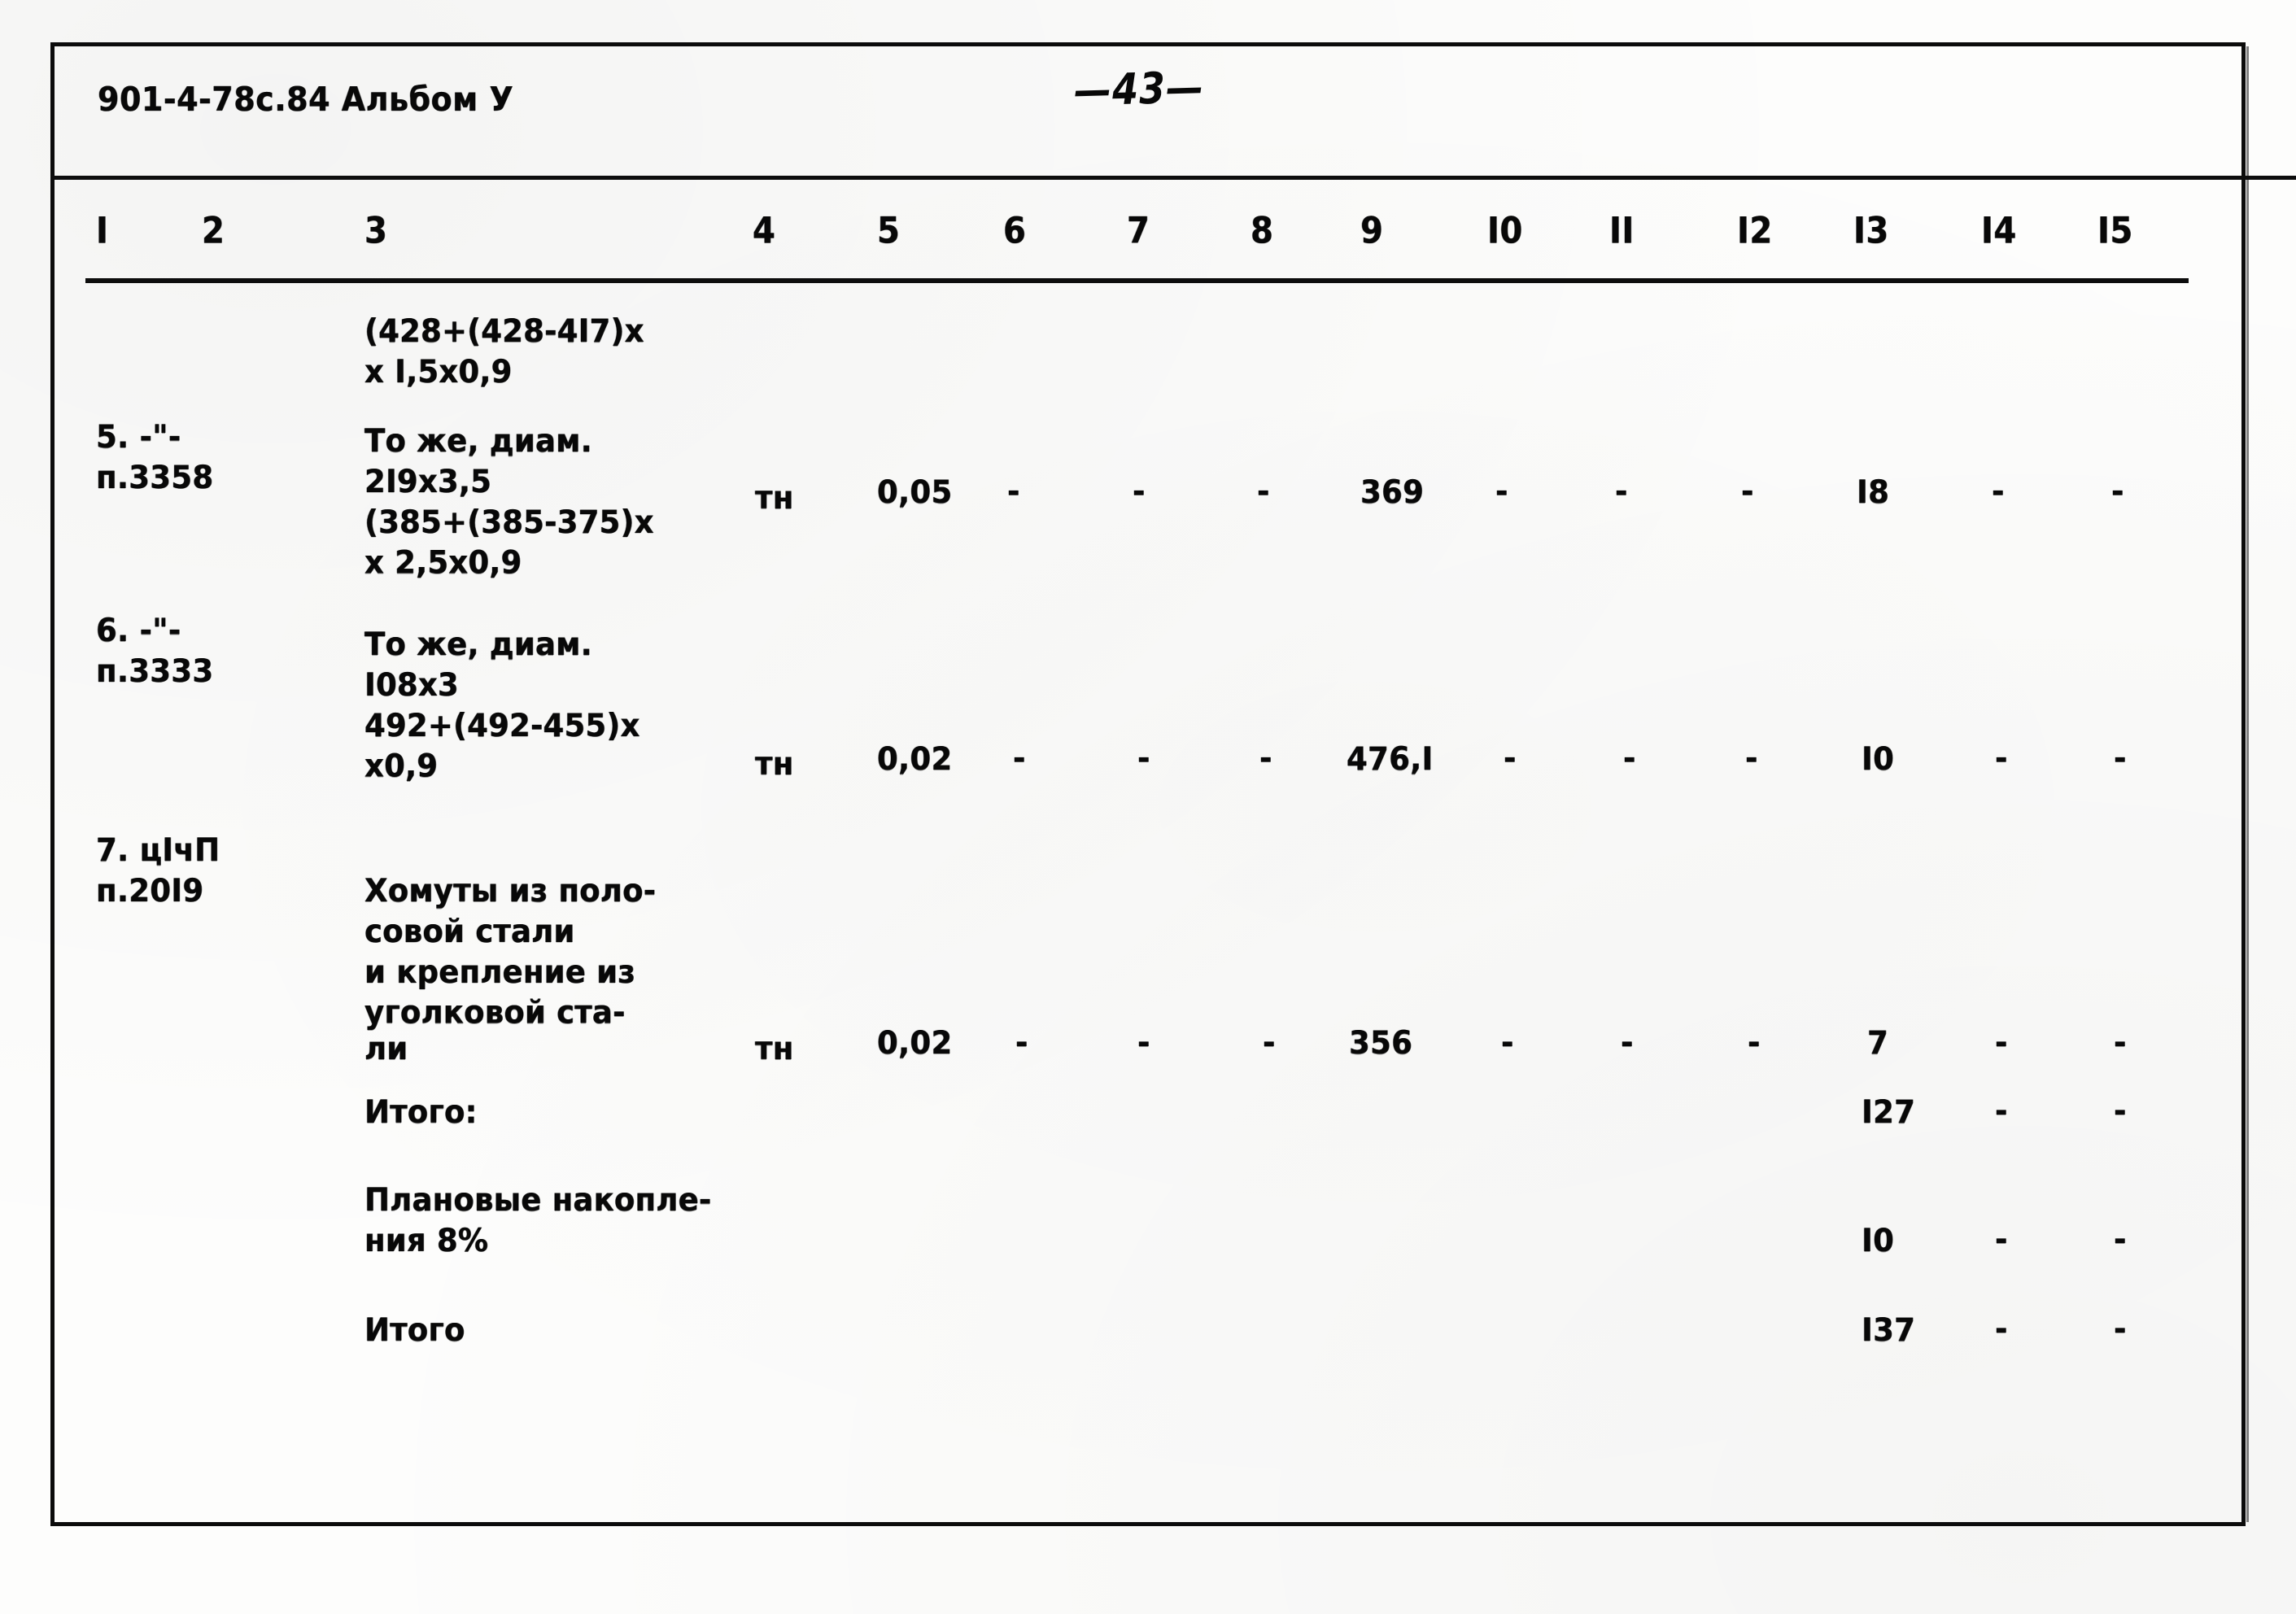 The width and height of the screenshot is (2296, 1614). What do you see at coordinates (1138, 231) in the screenshot?
I see `column-number-7: 7` at bounding box center [1138, 231].